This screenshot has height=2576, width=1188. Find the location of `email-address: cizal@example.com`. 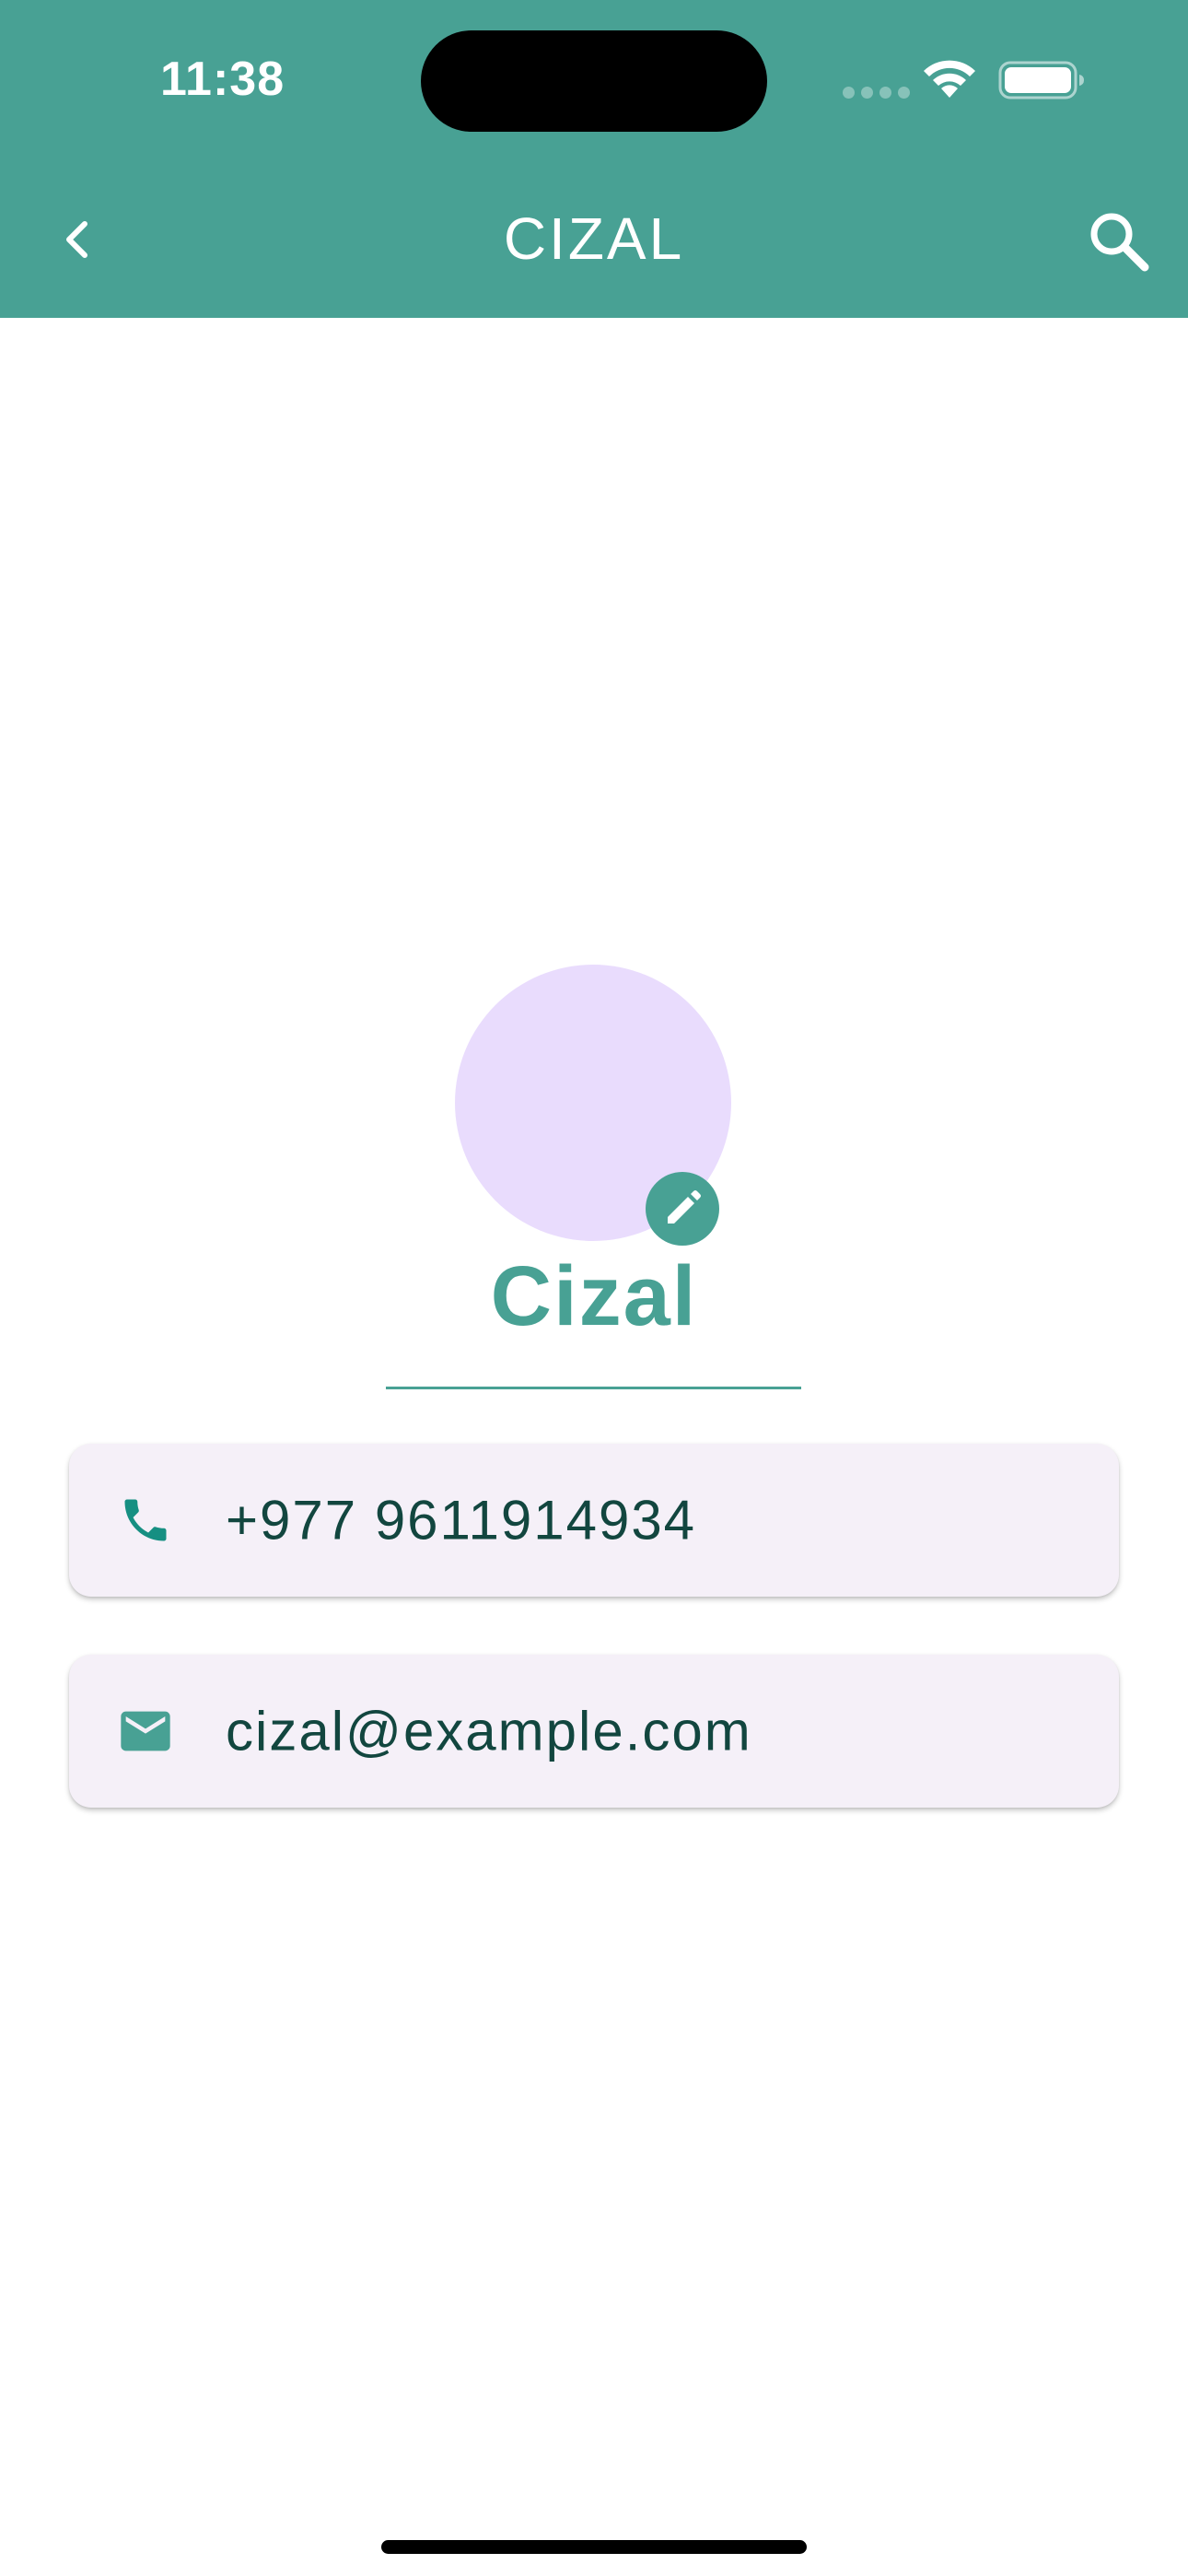

email-address: cizal@example.com is located at coordinates (489, 1731).